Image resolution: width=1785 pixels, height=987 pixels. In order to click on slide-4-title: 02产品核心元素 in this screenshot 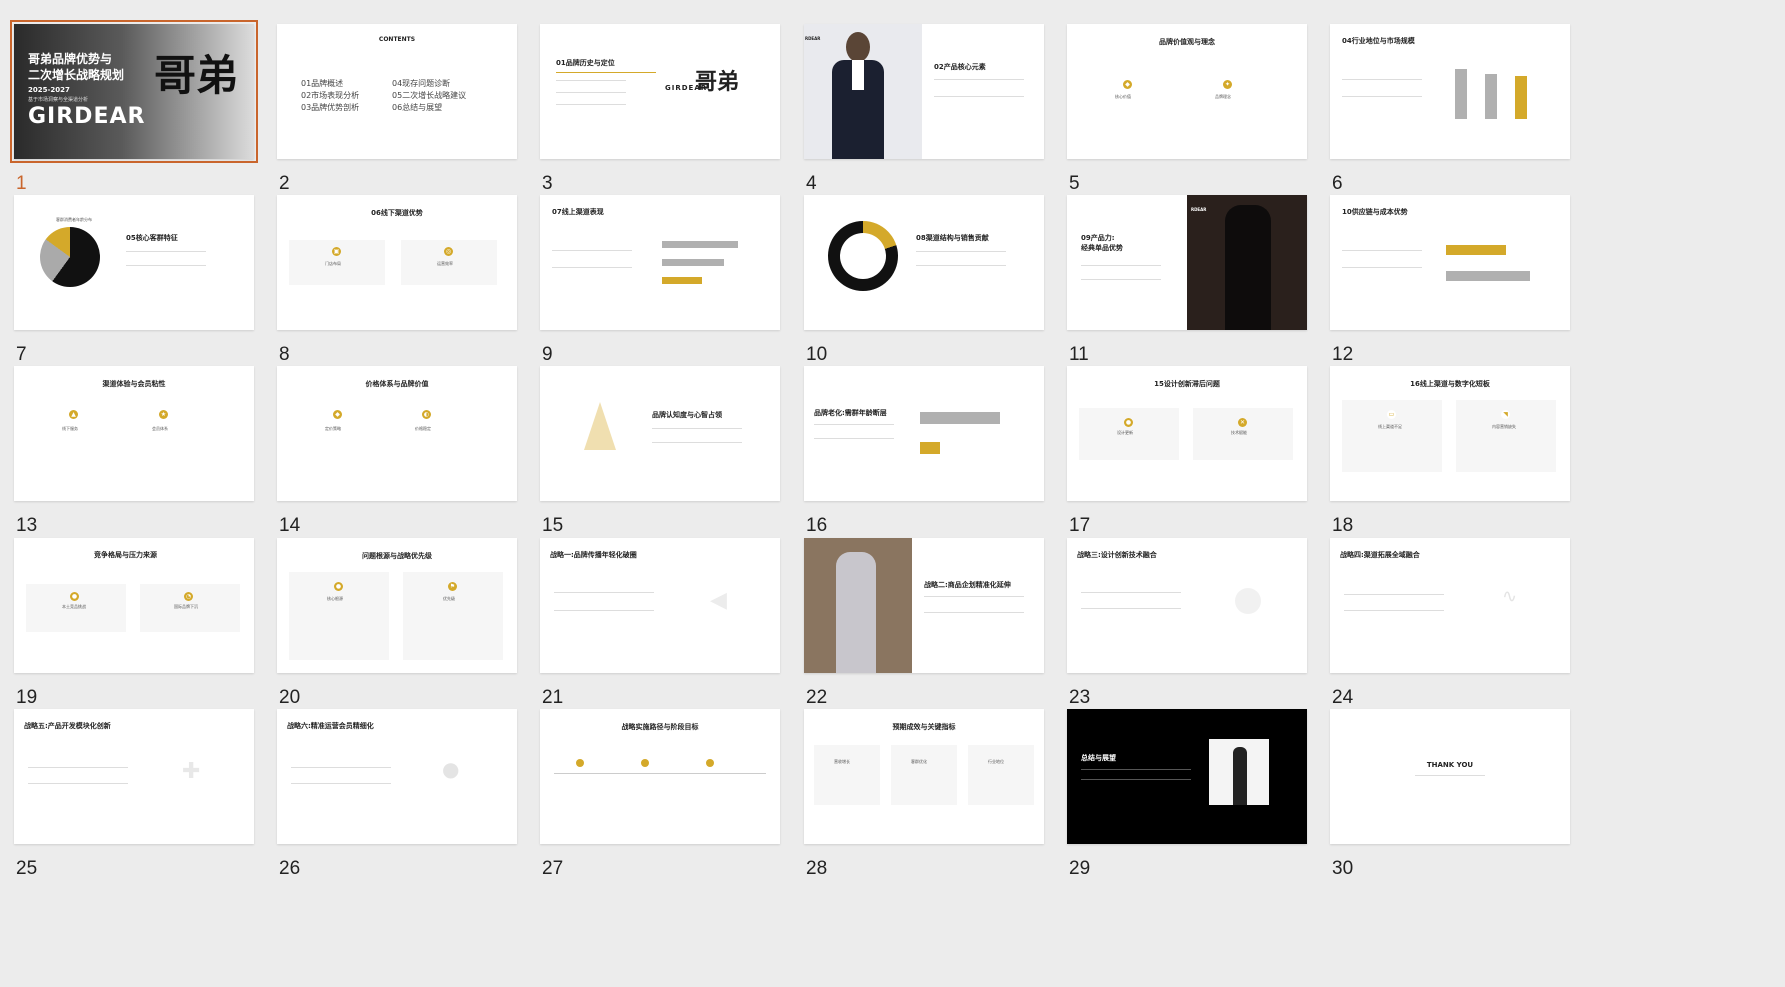, I will do `click(960, 67)`.